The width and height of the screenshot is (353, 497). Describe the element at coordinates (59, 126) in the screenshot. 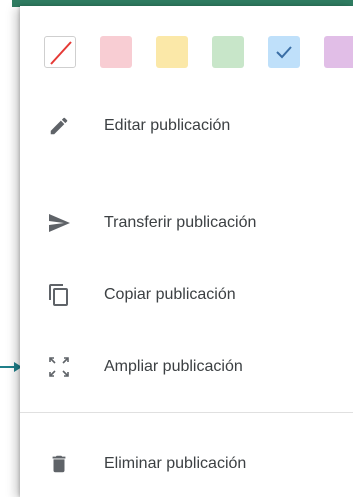

I see `pencil-icon` at that location.